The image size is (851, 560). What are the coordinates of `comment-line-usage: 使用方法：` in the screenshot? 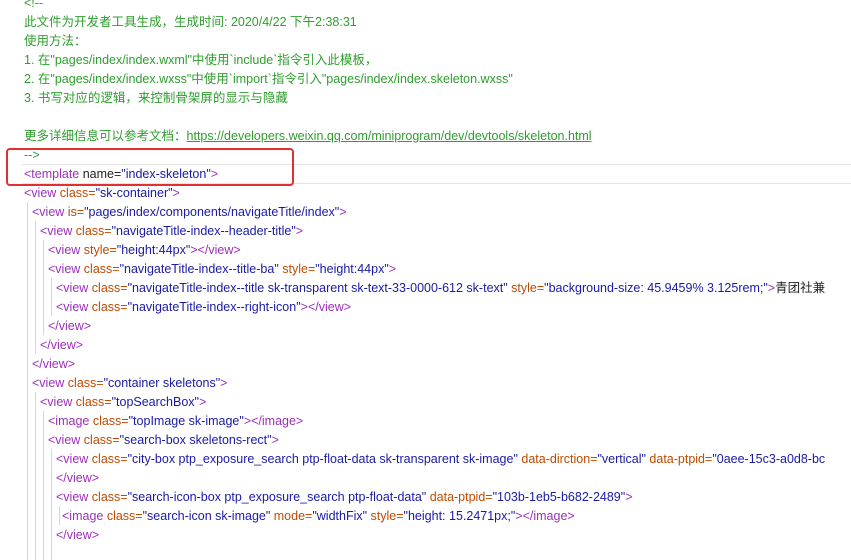 It's located at (55, 41).